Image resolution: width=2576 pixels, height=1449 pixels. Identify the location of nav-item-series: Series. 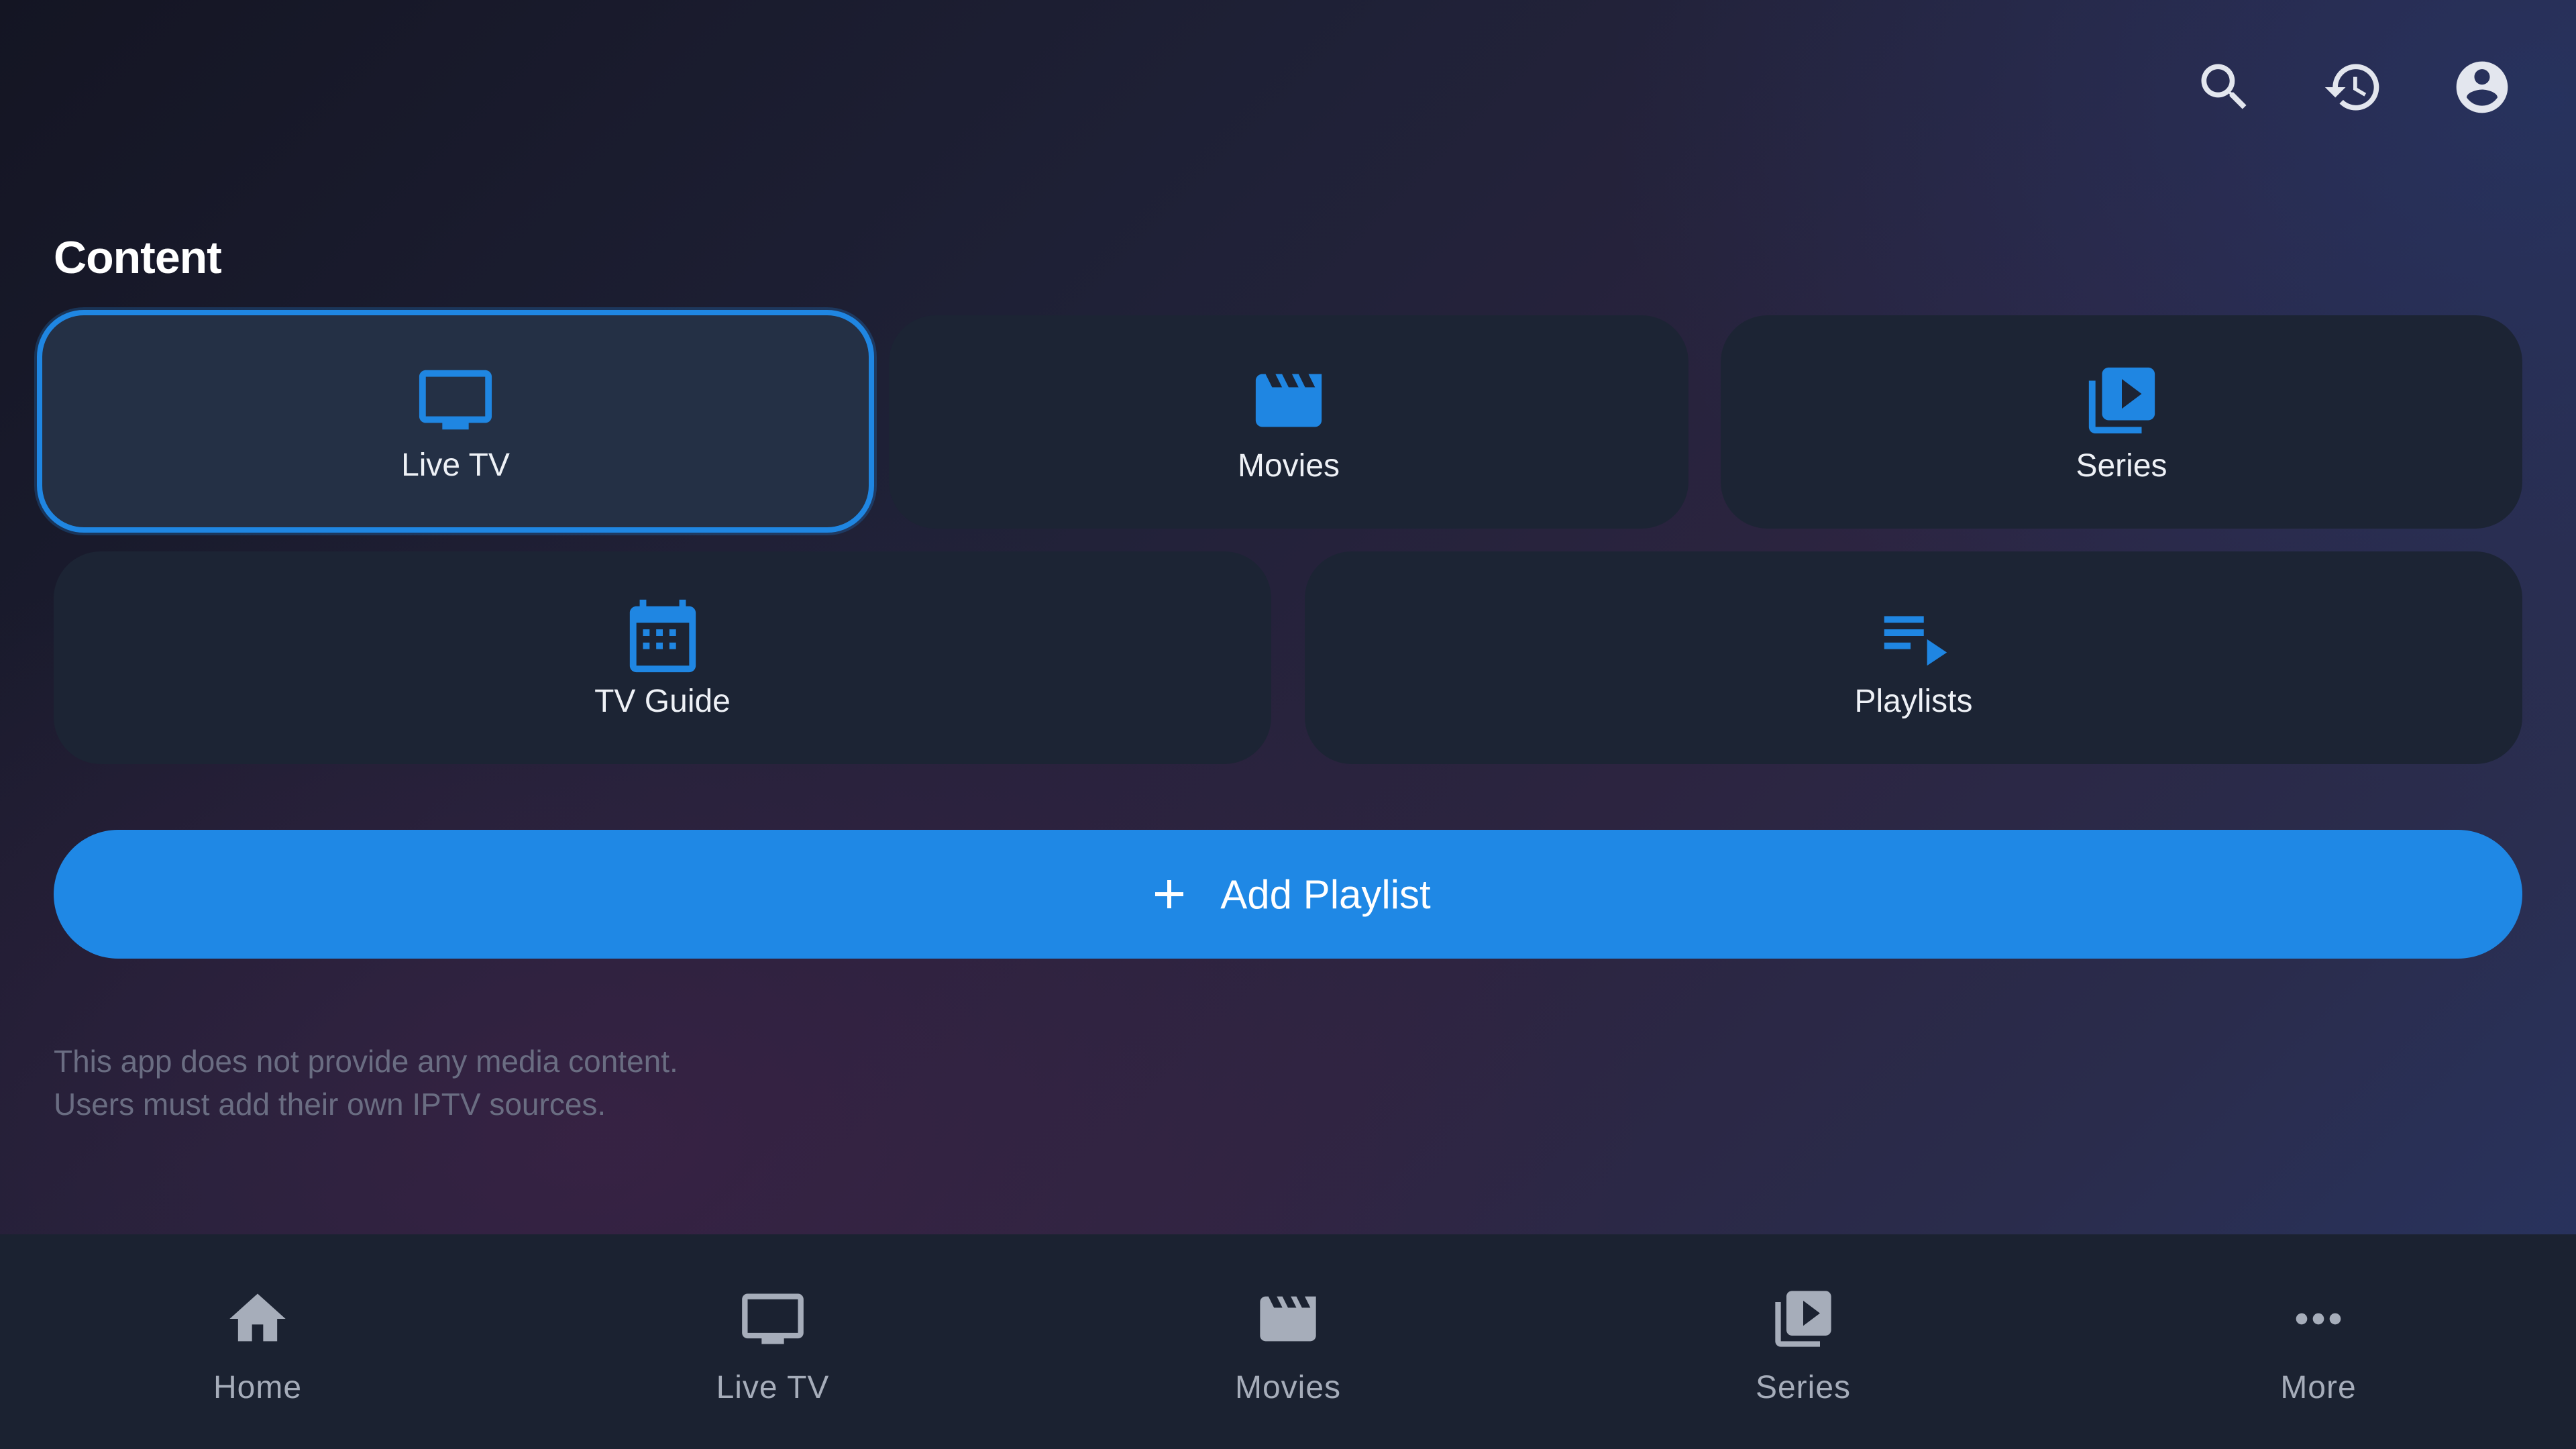
(1803, 1341).